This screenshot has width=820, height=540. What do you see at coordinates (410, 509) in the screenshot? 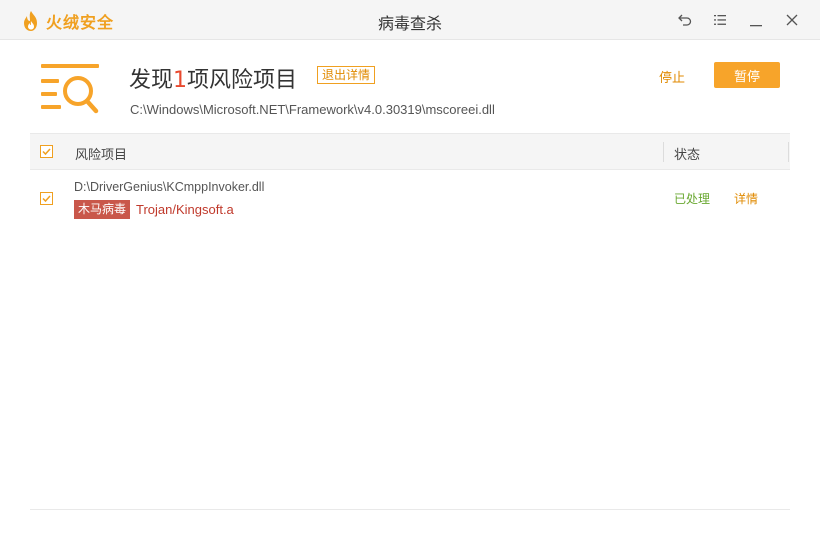
I see `footer-divider` at bounding box center [410, 509].